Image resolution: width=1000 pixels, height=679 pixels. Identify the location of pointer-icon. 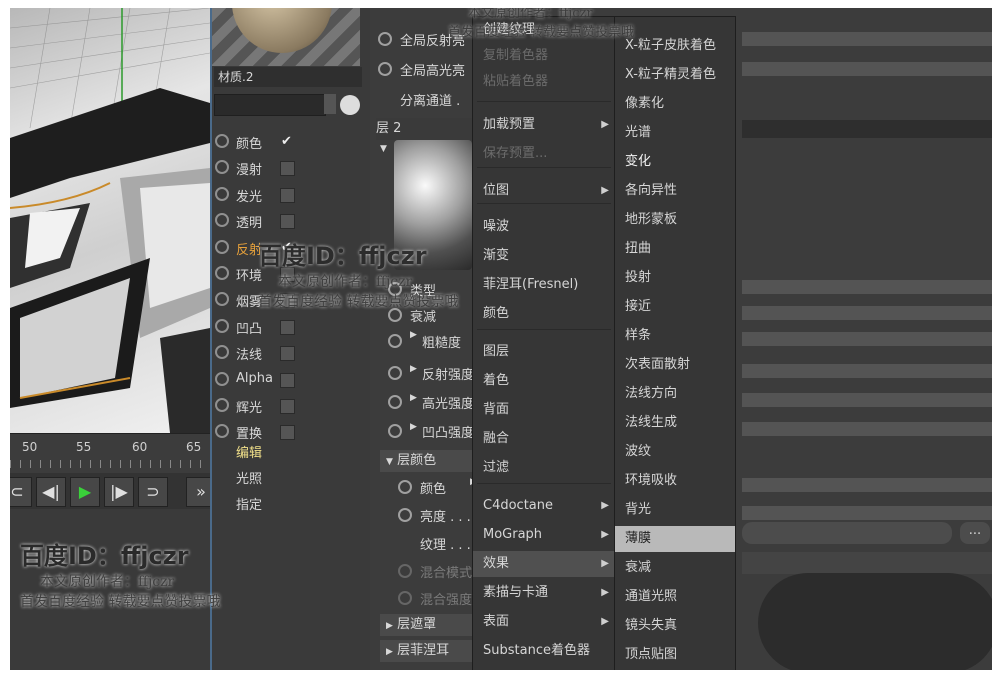
(350, 105).